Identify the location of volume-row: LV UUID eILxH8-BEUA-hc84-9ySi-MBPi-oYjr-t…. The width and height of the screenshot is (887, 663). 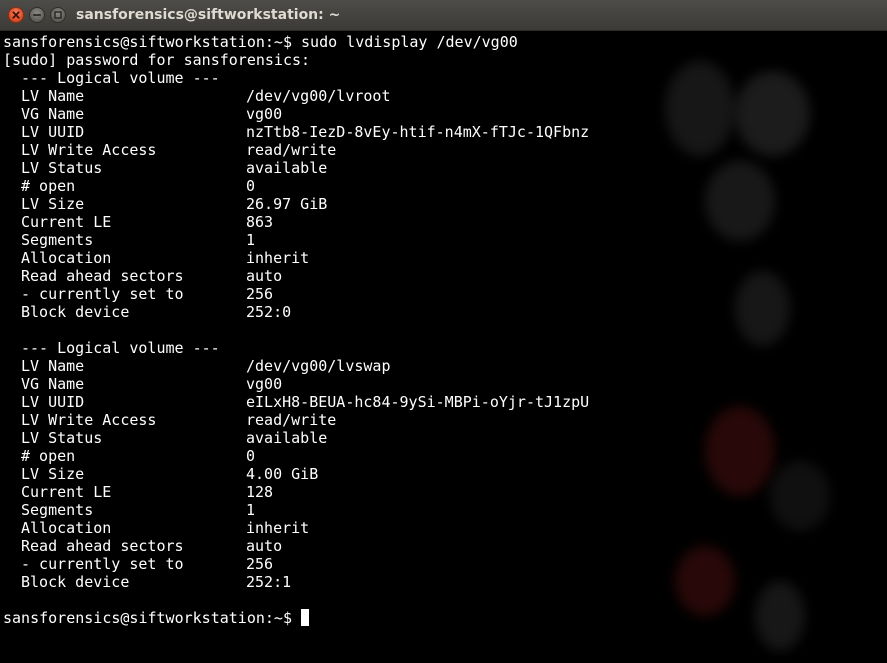
(305, 402).